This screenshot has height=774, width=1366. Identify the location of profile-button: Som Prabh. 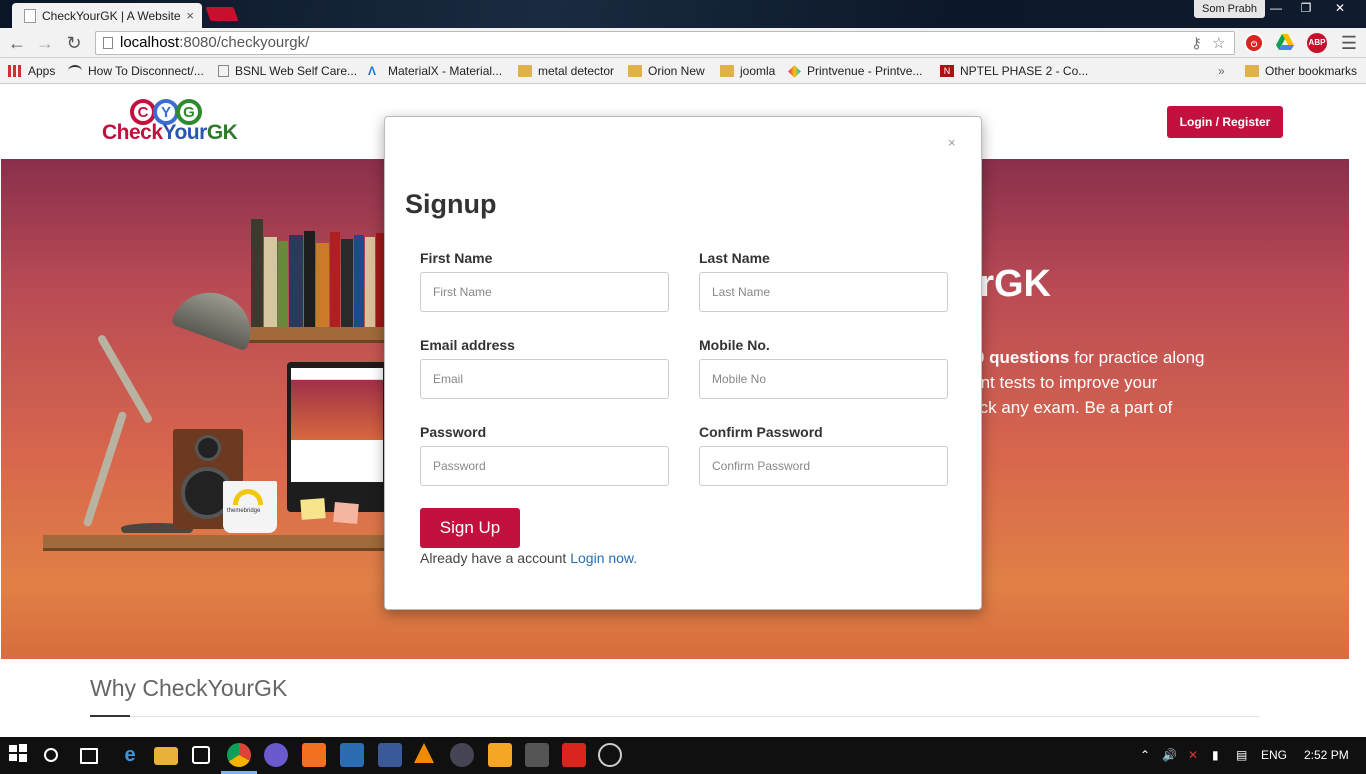
(1230, 9).